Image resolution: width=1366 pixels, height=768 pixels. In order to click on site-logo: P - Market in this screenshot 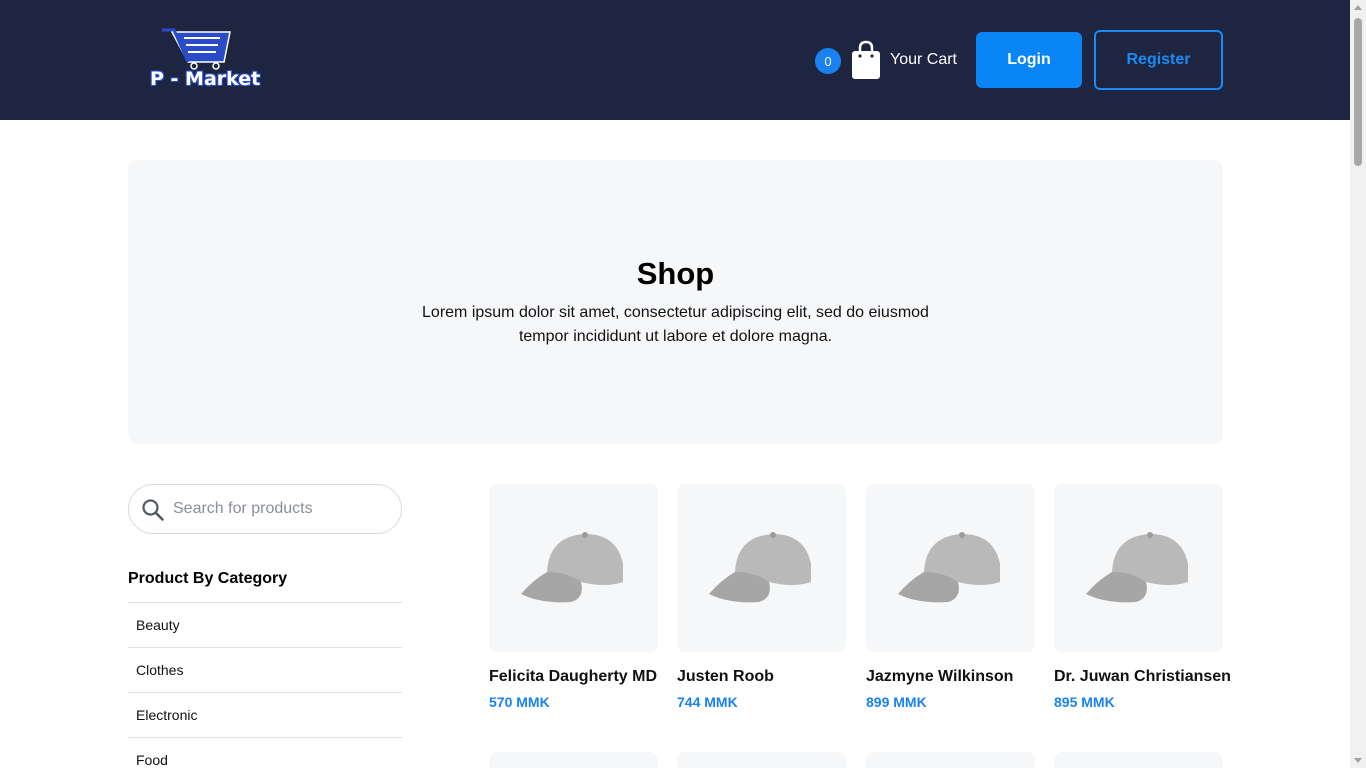, I will do `click(205, 61)`.